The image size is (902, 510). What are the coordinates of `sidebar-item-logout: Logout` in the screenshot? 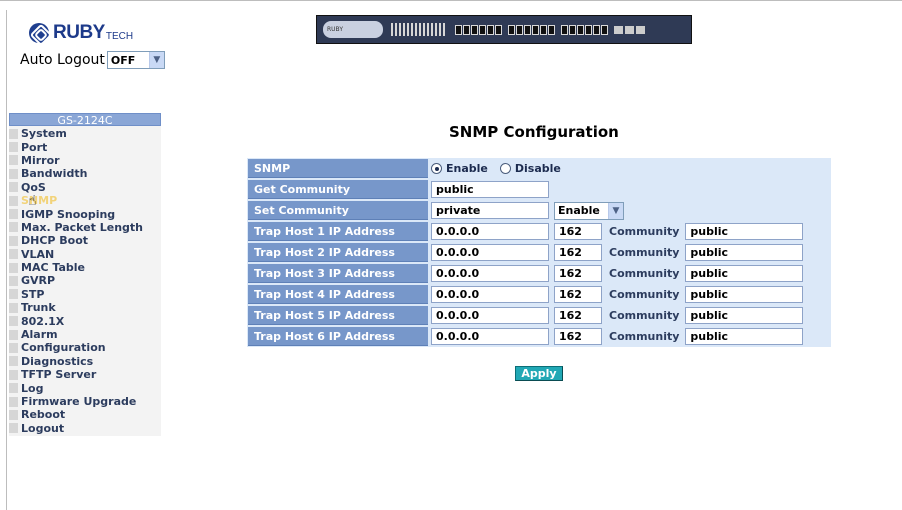 It's located at (85, 428).